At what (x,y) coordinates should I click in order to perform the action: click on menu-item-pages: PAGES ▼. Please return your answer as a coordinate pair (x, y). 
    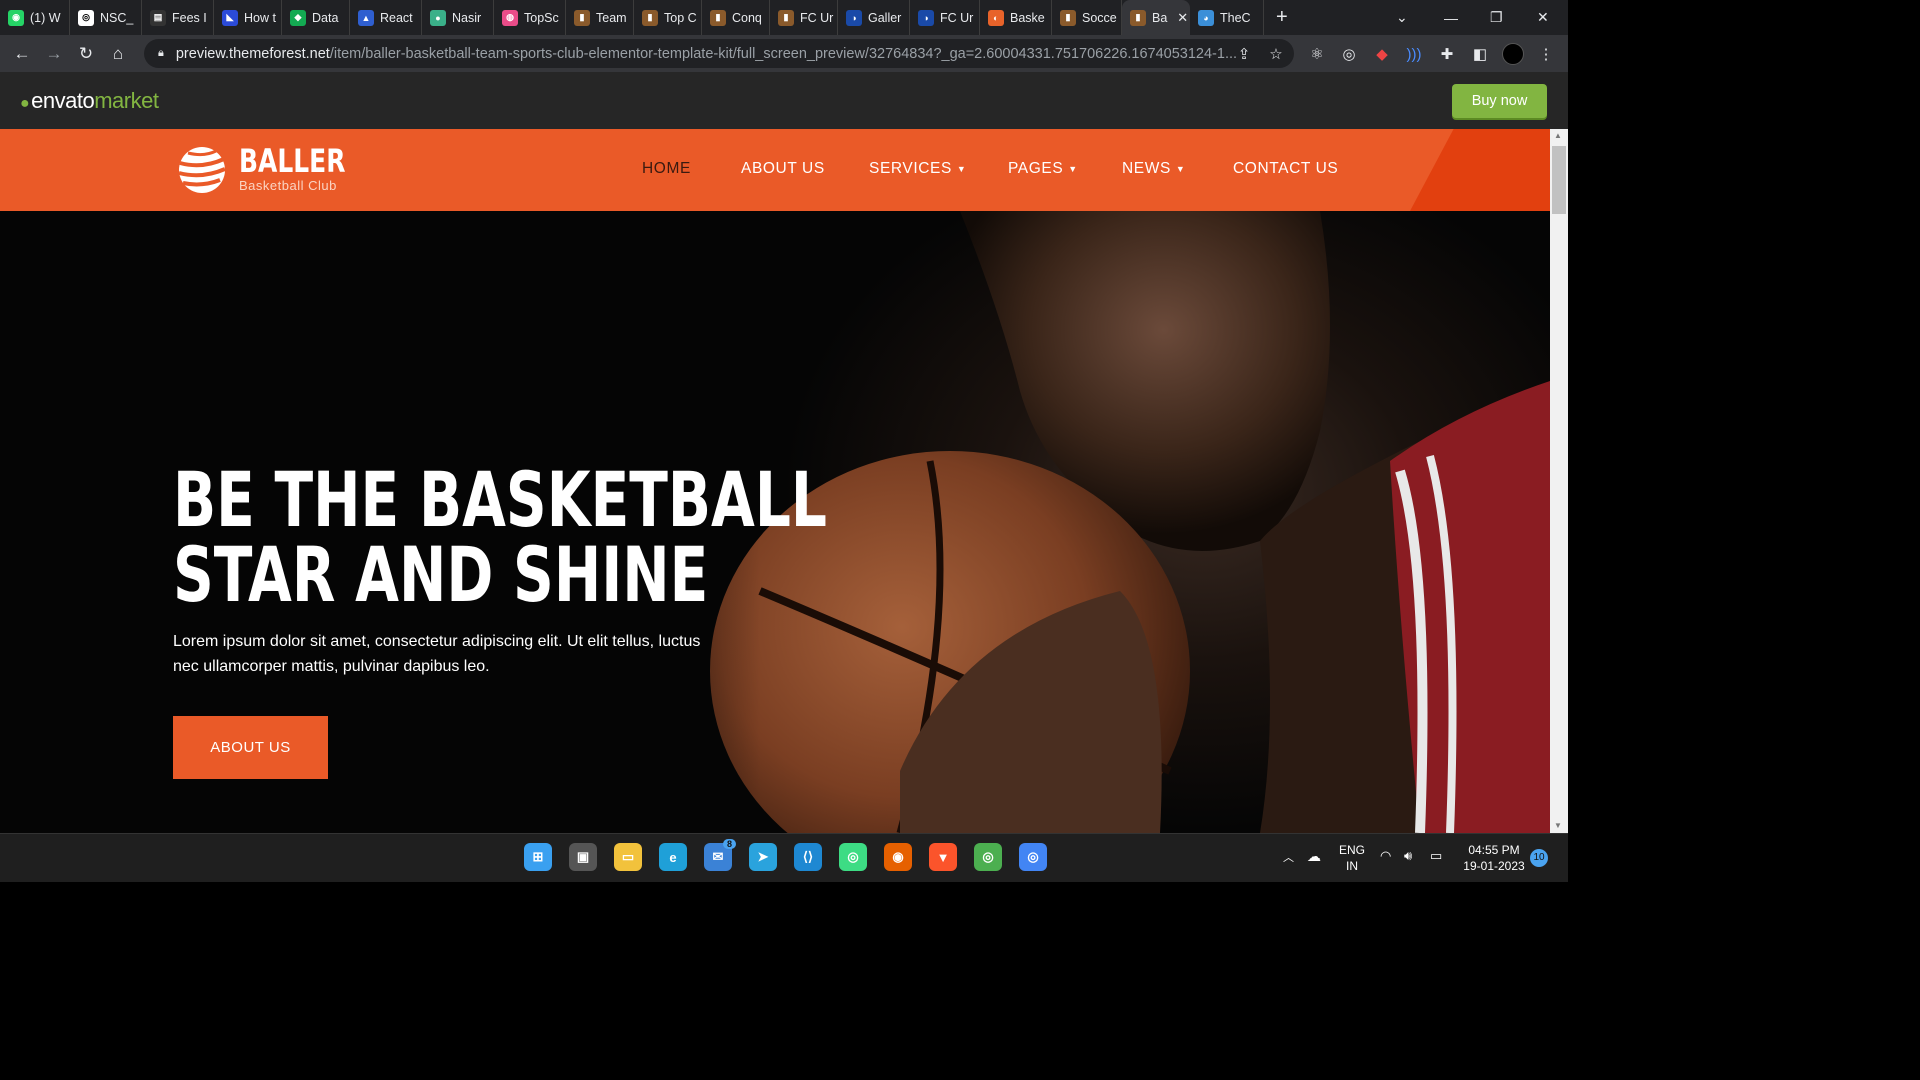
    Looking at the image, I should click on (1043, 169).